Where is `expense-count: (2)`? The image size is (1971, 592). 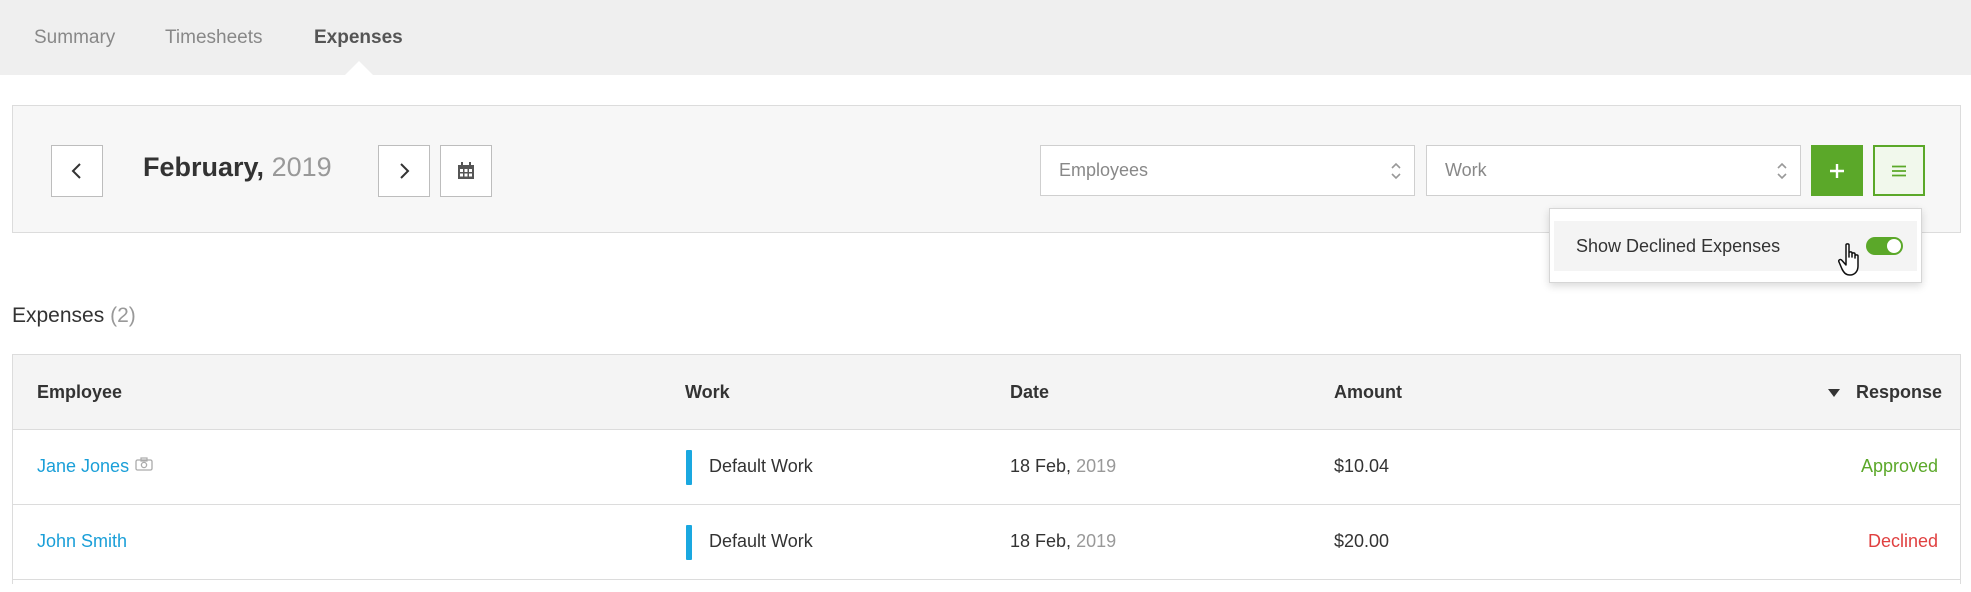 expense-count: (2) is located at coordinates (123, 315).